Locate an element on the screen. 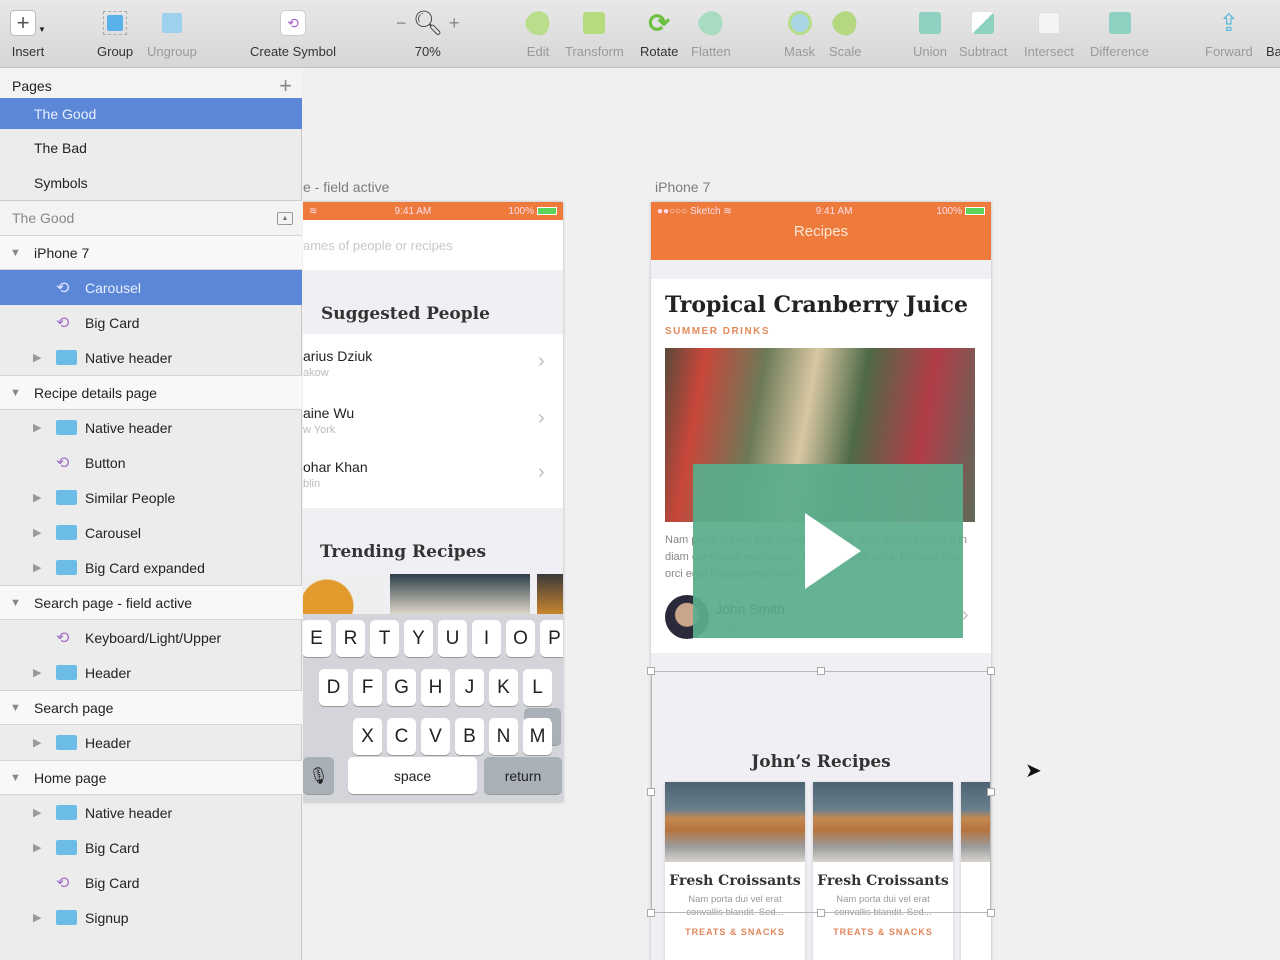 This screenshot has width=1280, height=960. layer-item: ▶ Signup is located at coordinates (151, 917).